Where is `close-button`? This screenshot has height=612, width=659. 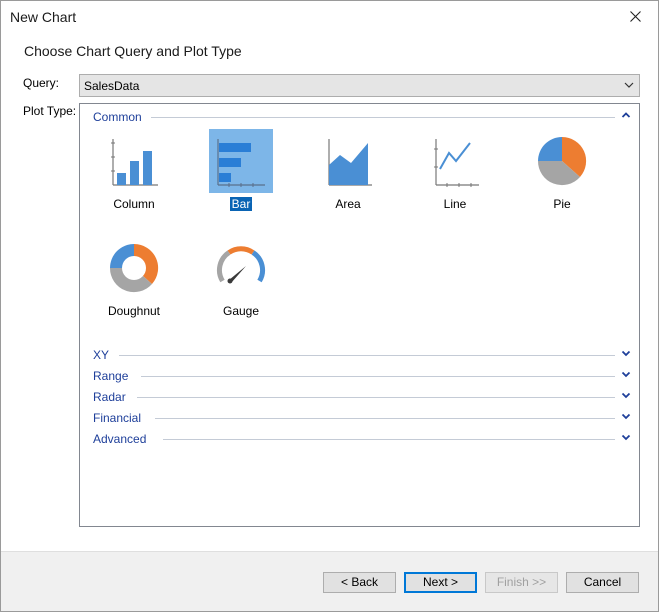 close-button is located at coordinates (635, 16).